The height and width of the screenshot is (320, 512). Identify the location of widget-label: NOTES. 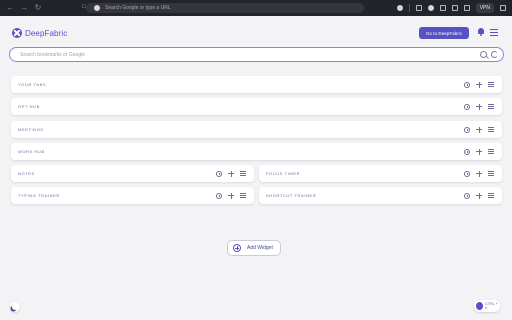
(26, 173).